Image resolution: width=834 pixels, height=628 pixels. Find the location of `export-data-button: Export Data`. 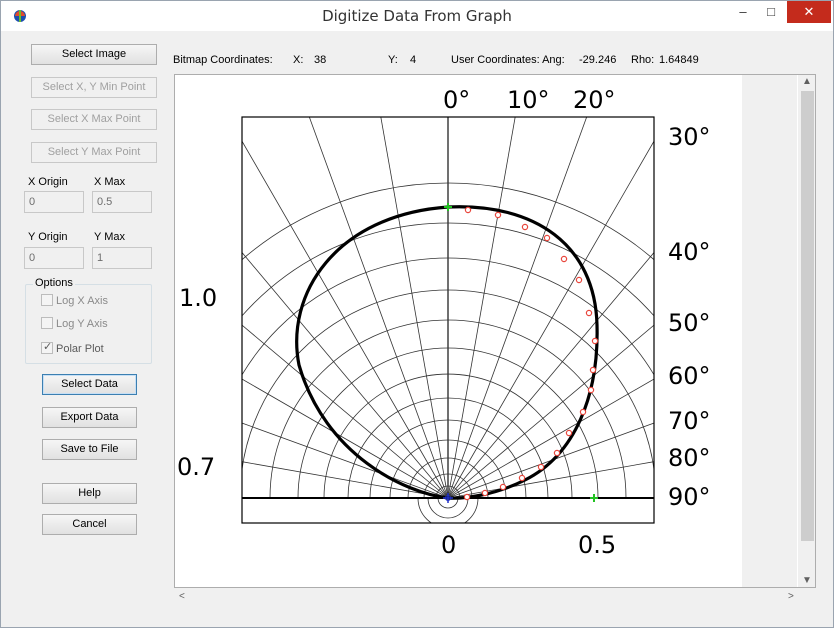

export-data-button: Export Data is located at coordinates (89, 417).